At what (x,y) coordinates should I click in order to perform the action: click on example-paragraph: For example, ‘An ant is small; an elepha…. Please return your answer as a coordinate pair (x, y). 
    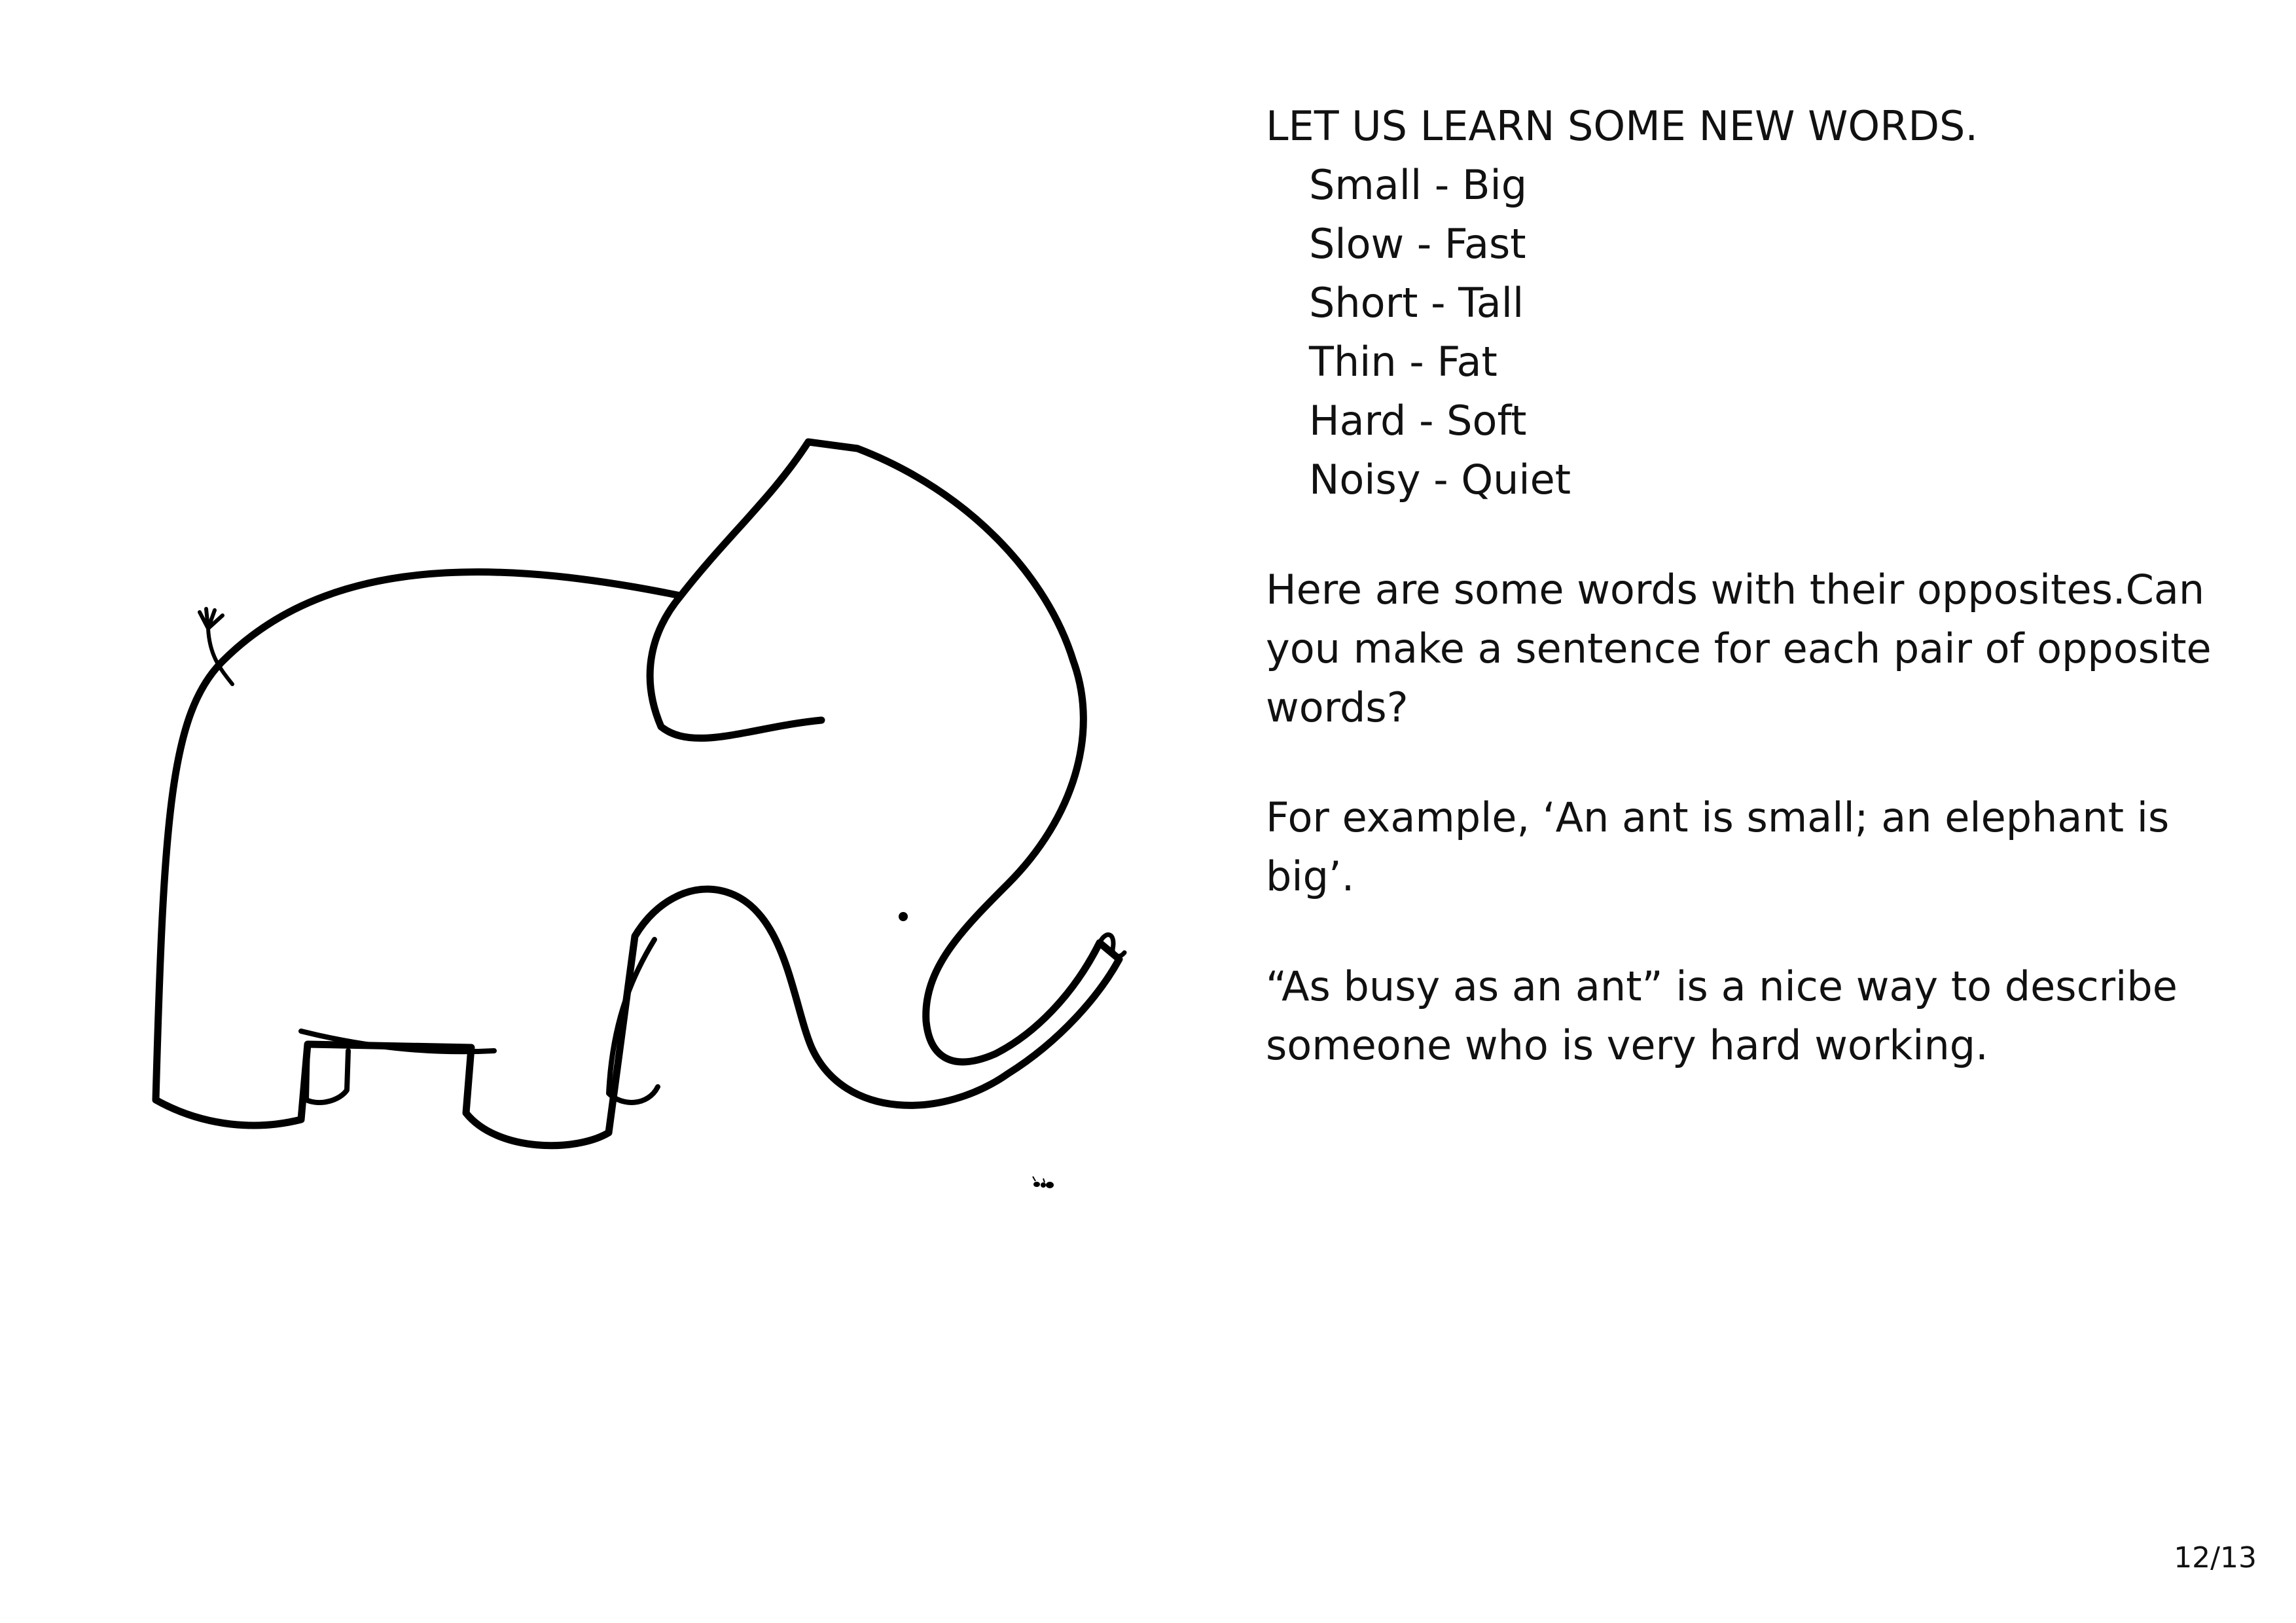
    Looking at the image, I should click on (1718, 846).